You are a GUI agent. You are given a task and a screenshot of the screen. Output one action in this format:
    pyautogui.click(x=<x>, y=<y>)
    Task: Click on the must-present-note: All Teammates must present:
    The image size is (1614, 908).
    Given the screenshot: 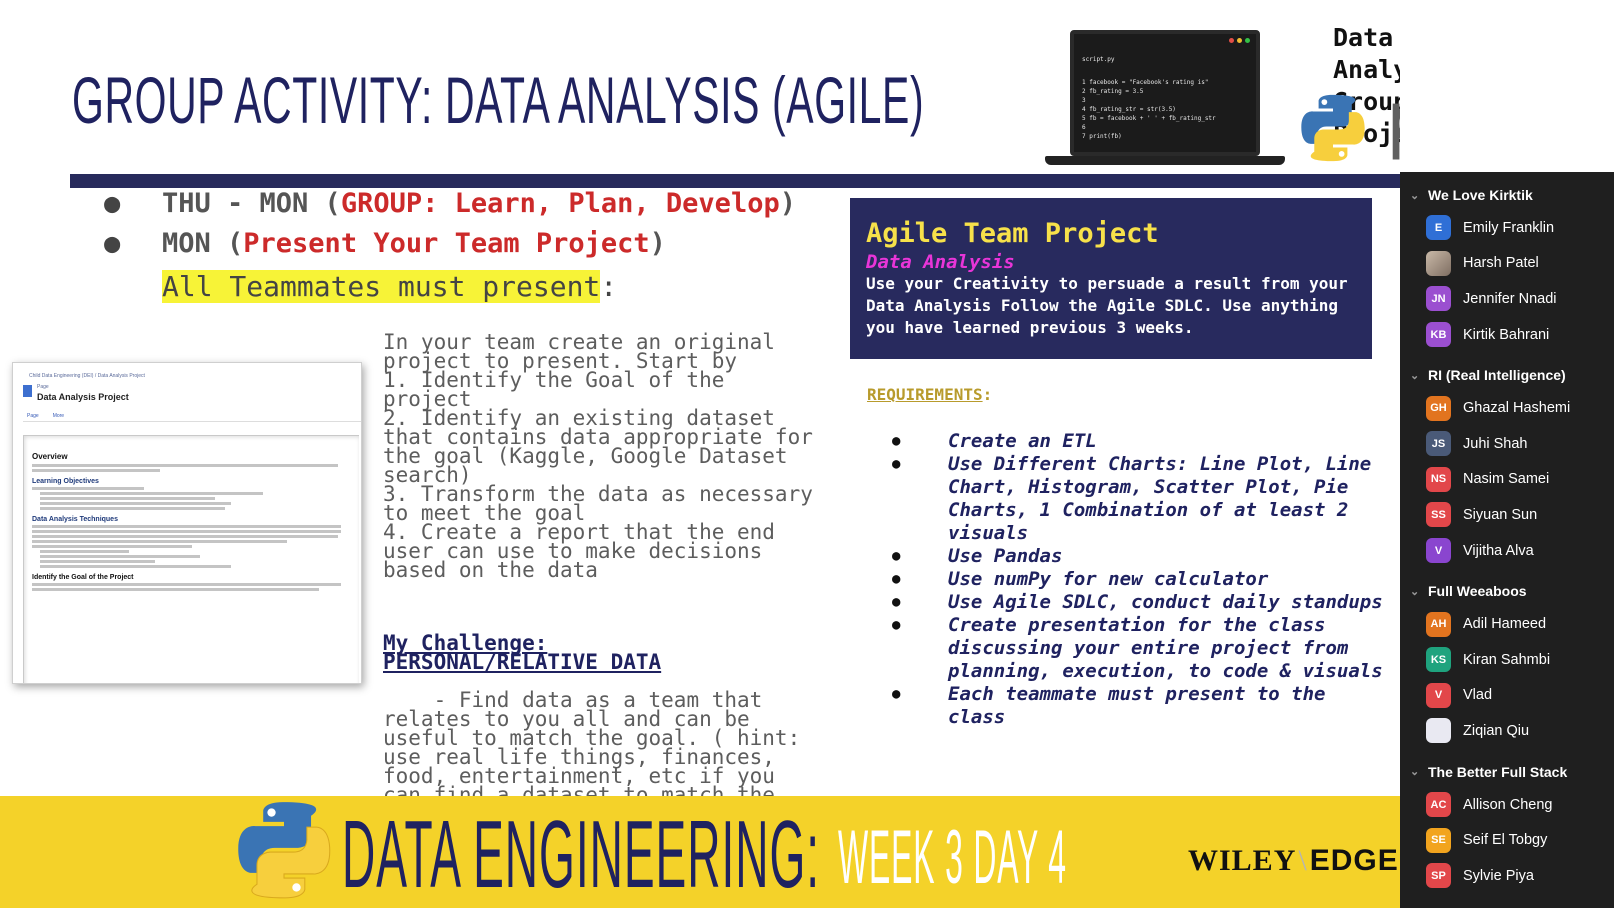 What is the action you would take?
    pyautogui.click(x=390, y=286)
    